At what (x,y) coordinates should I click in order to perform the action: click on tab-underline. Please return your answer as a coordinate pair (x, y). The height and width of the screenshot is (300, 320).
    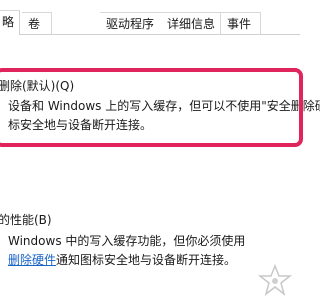
    Looking at the image, I should click on (150, 34).